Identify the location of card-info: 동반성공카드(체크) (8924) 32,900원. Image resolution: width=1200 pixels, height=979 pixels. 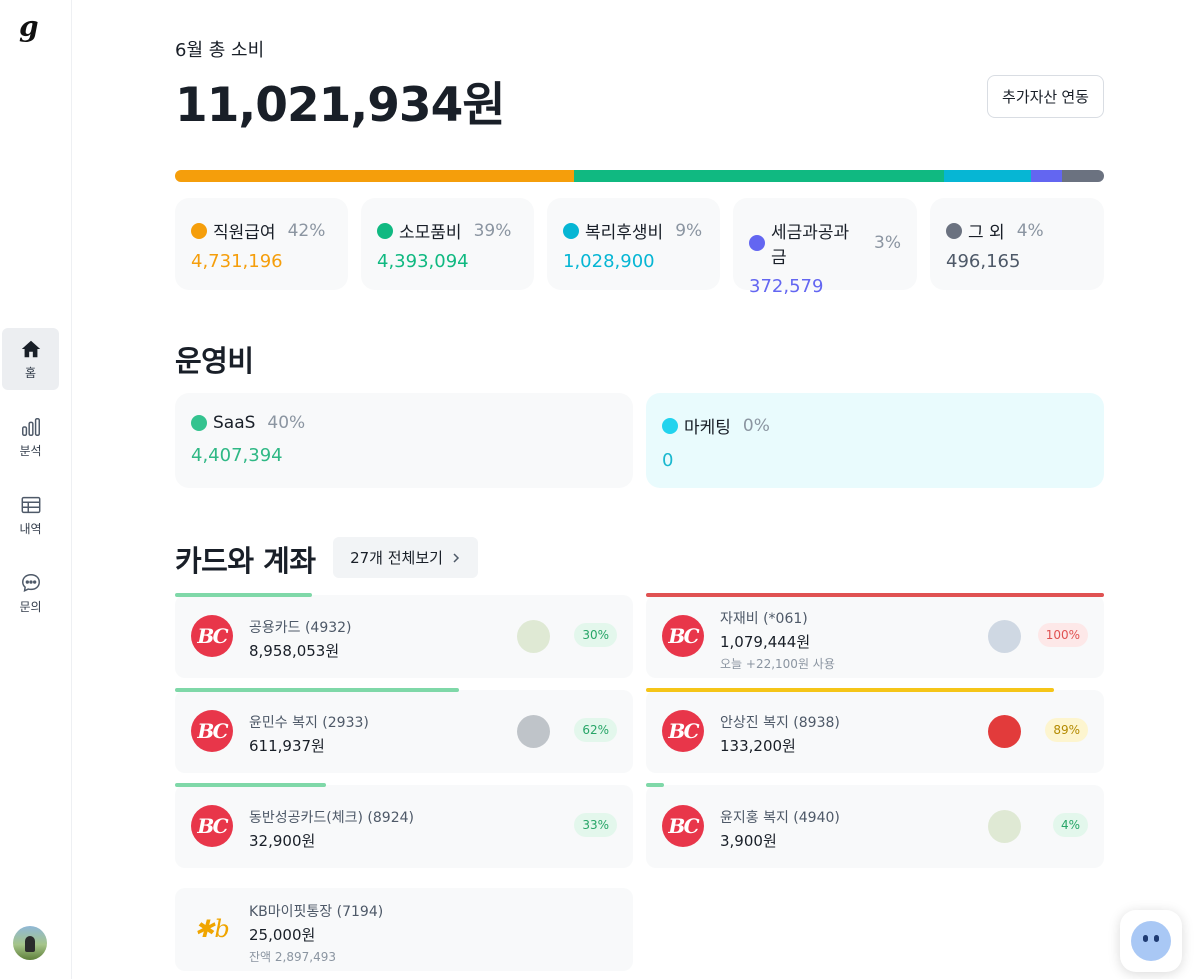
(331, 829).